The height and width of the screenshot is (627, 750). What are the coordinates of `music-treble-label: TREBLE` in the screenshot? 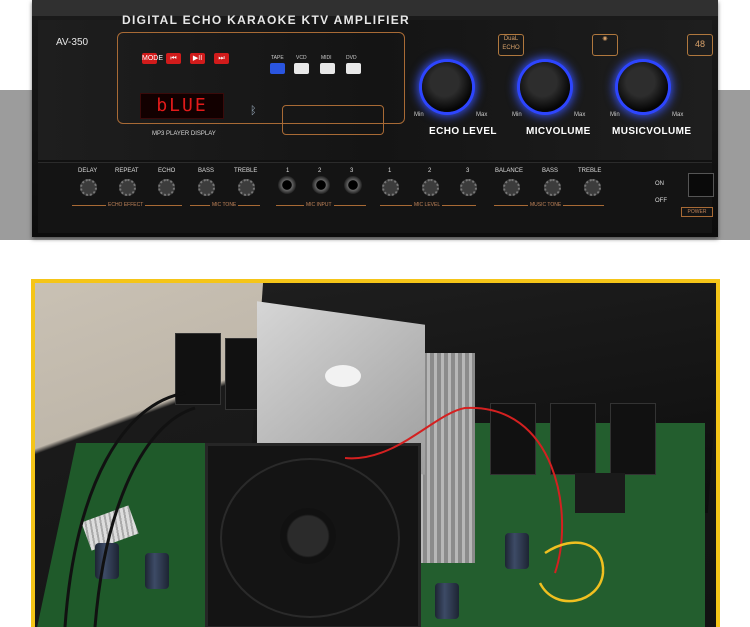 It's located at (590, 171).